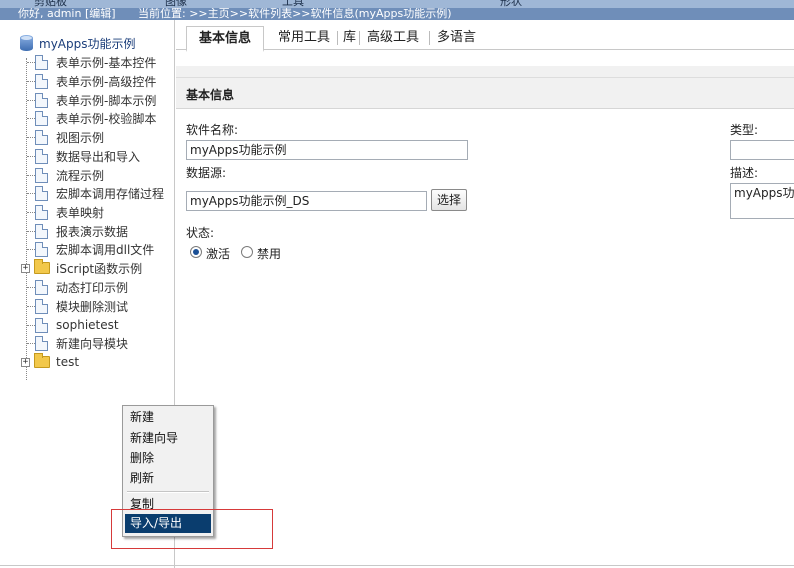 Image resolution: width=794 pixels, height=568 pixels. I want to click on greeting: 你好, admin [编辑], so click(67, 14).